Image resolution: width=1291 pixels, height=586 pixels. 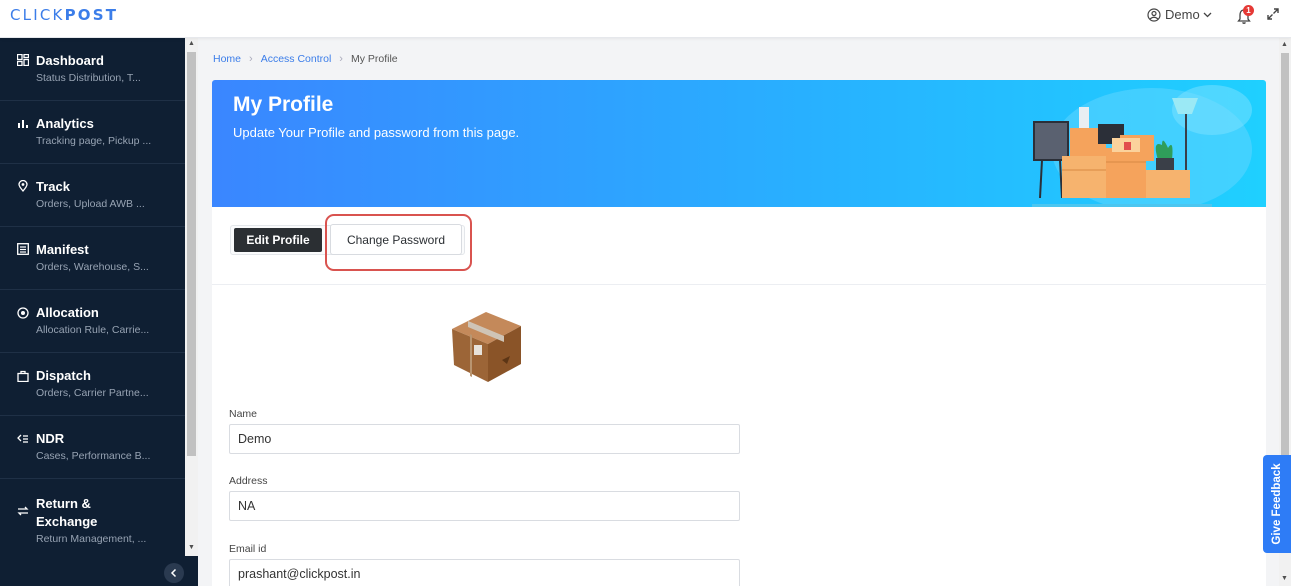 I want to click on fullscreen-button, so click(x=1274, y=15).